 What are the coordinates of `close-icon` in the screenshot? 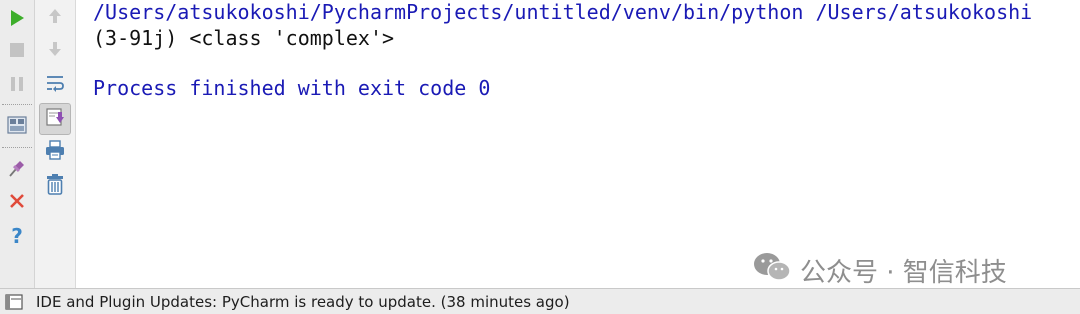 It's located at (17, 203).